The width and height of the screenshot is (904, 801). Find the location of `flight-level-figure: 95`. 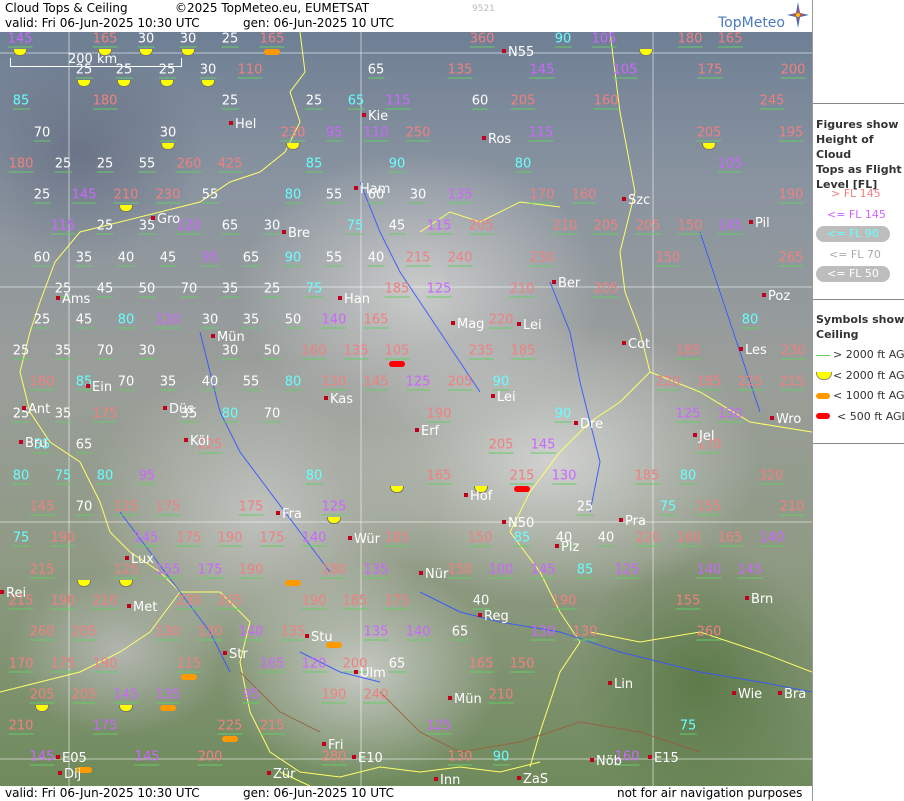

flight-level-figure: 95 is located at coordinates (210, 258).